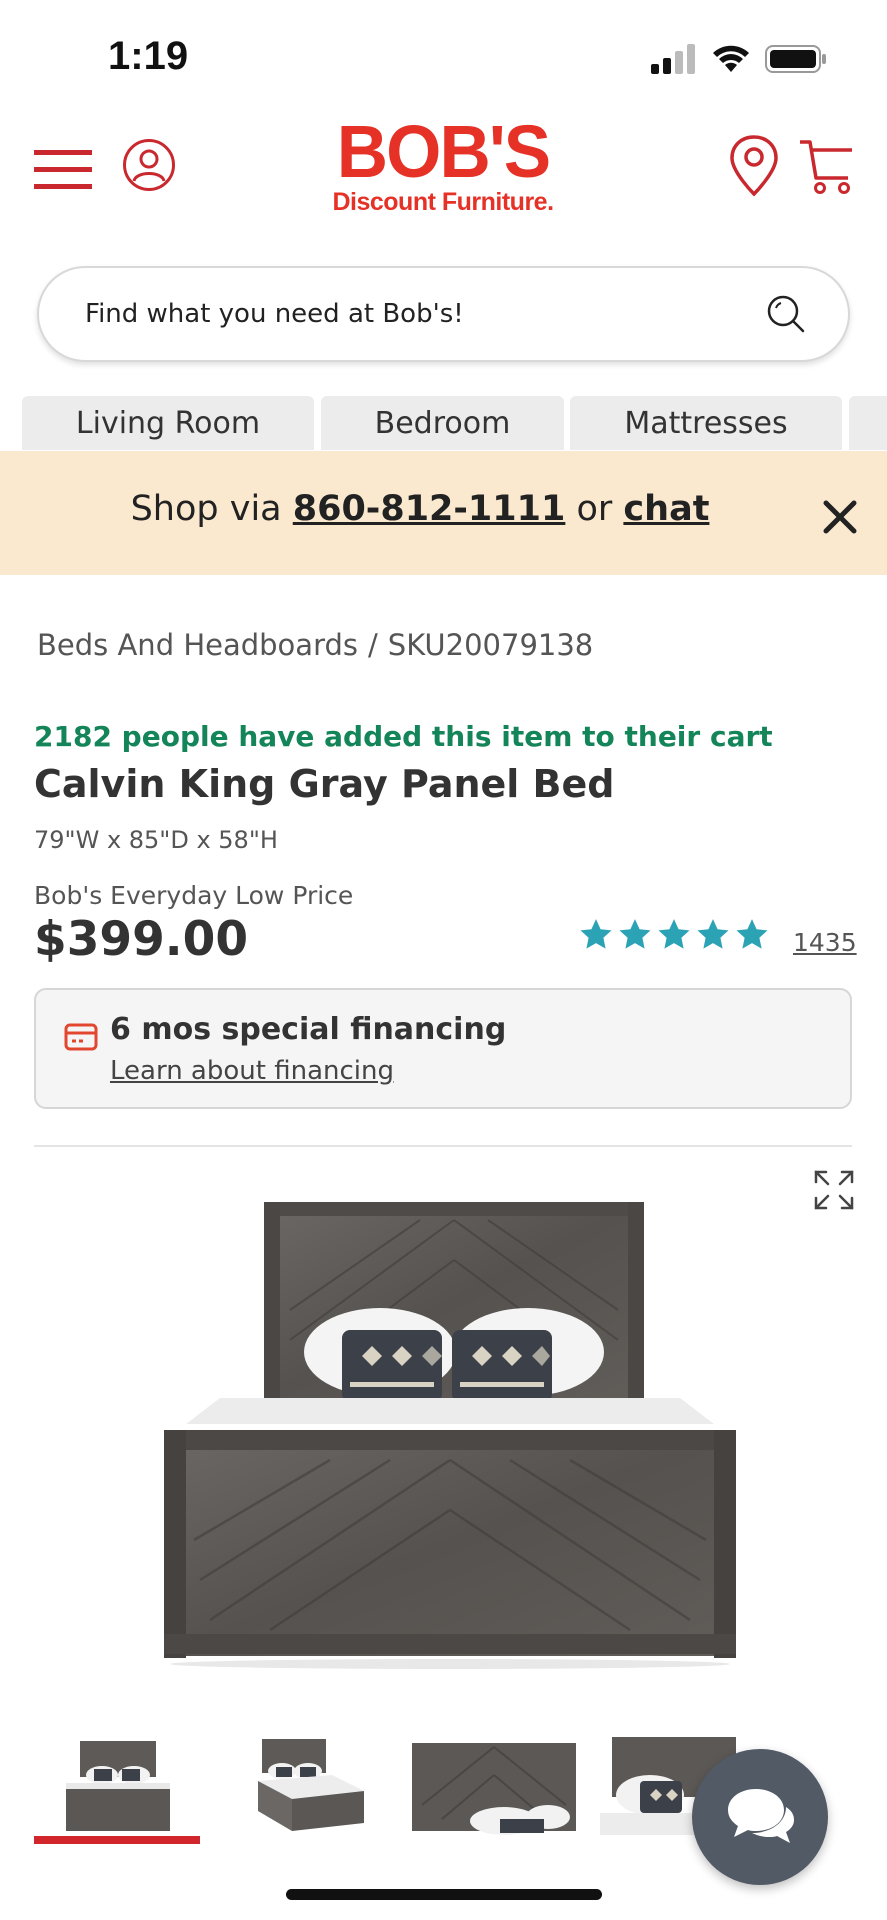 This screenshot has width=887, height=1920. I want to click on price-label: Bob's Everyday Low Price, so click(194, 895).